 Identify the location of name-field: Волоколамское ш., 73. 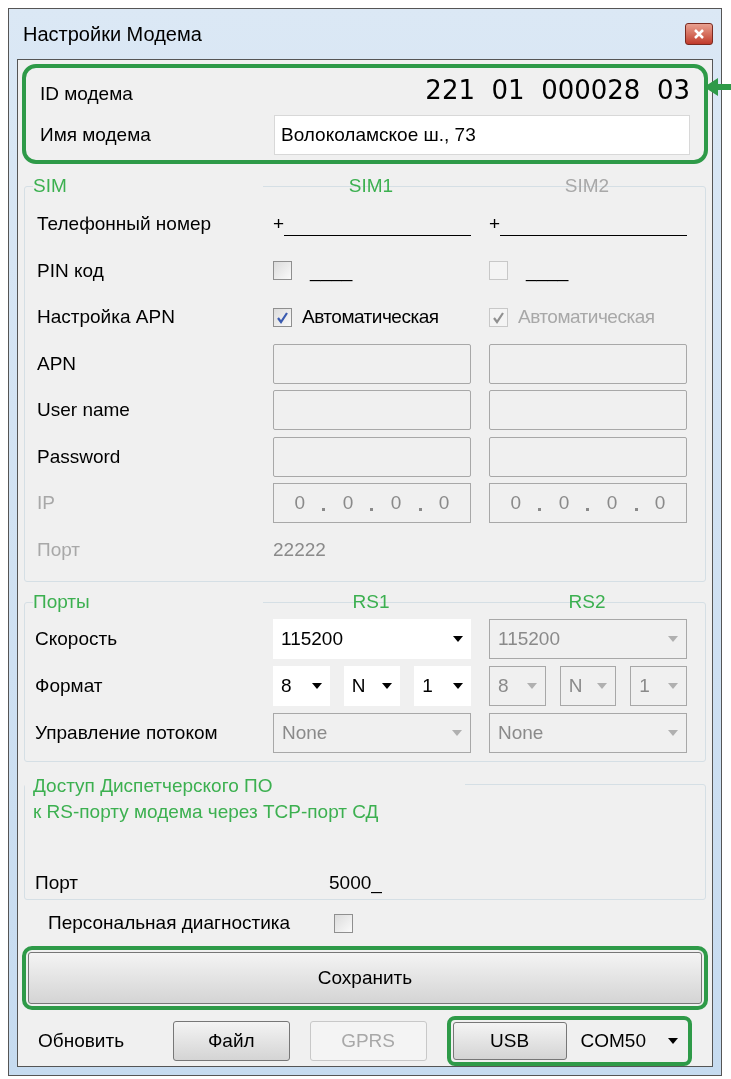
(482, 135).